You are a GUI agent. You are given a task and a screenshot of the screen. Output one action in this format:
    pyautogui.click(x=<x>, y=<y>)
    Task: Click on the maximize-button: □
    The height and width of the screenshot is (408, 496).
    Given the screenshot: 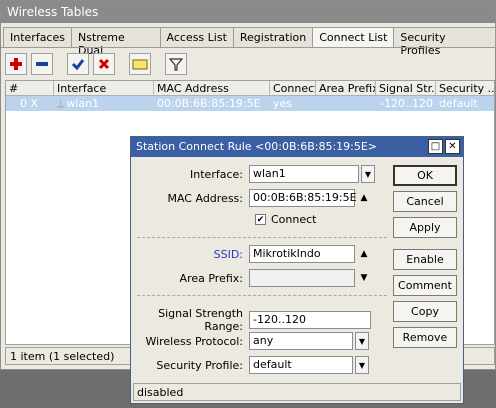 What is the action you would take?
    pyautogui.click(x=435, y=146)
    